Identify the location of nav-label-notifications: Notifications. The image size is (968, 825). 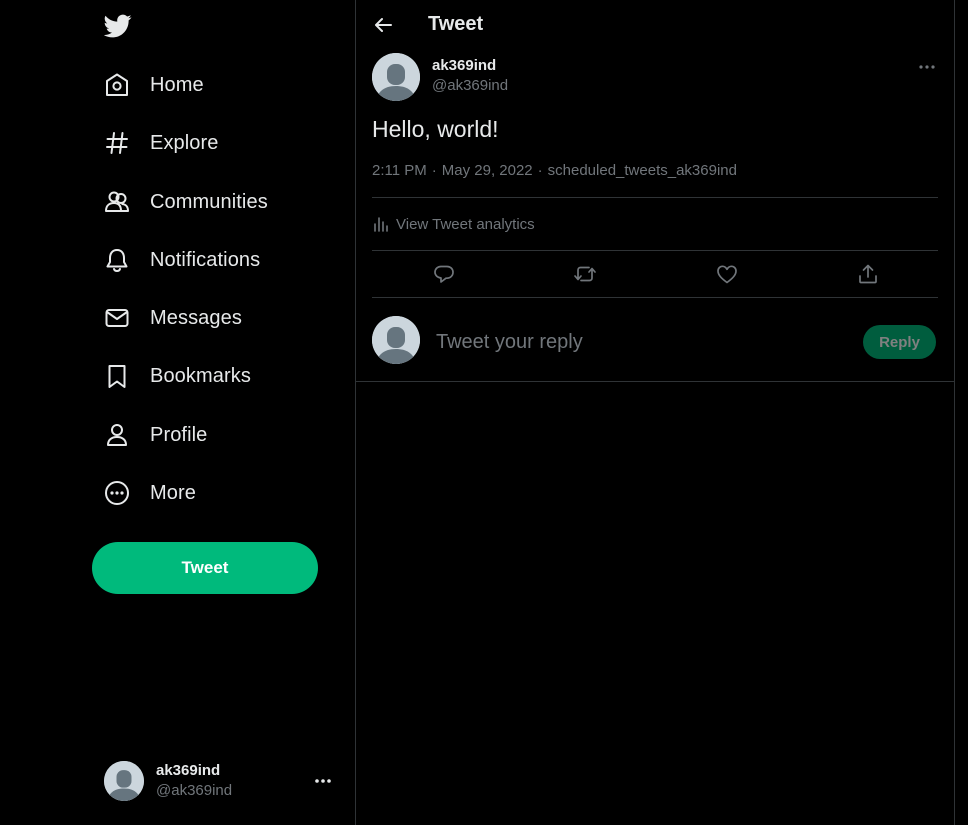
(205, 259).